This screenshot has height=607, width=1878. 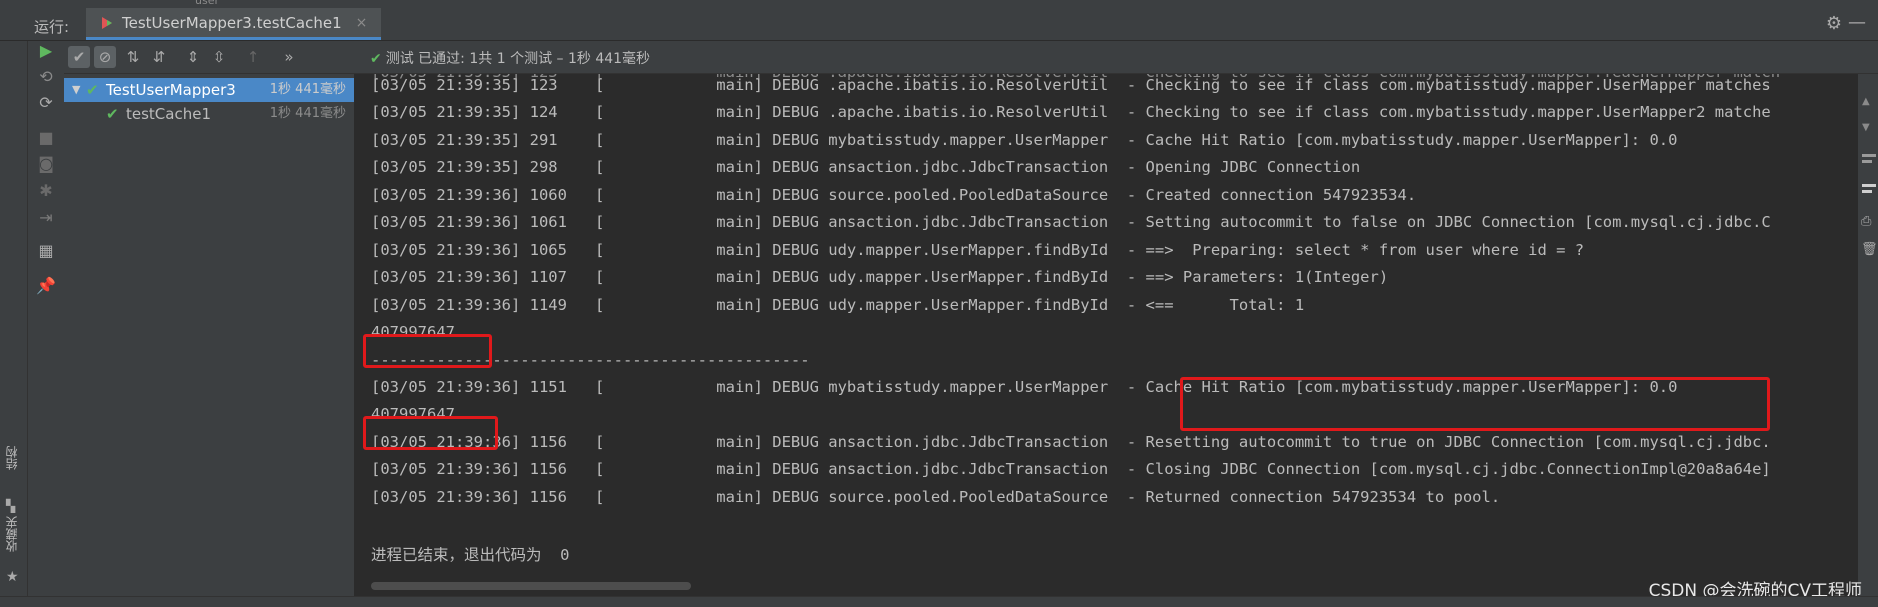 What do you see at coordinates (11, 506) in the screenshot?
I see `structure-icon: ▚` at bounding box center [11, 506].